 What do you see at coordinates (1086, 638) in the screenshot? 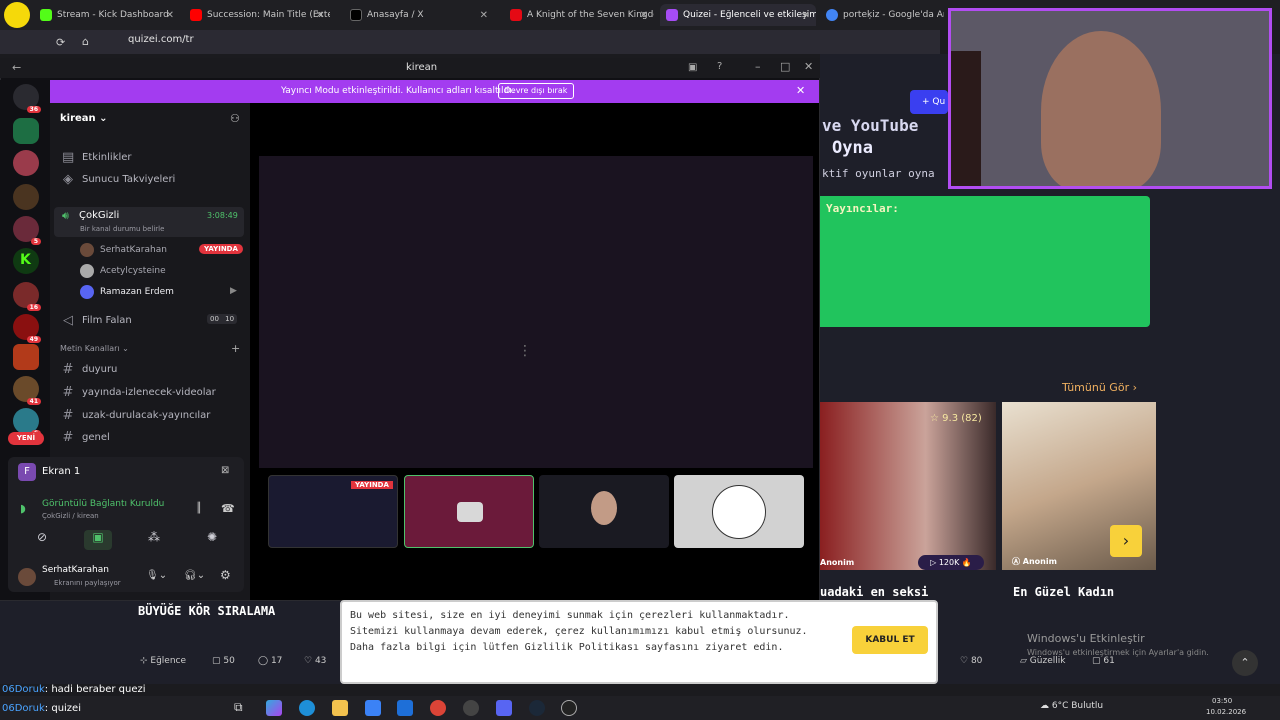
I see `win-activate-title: Windows'u Etkinleştir` at bounding box center [1086, 638].